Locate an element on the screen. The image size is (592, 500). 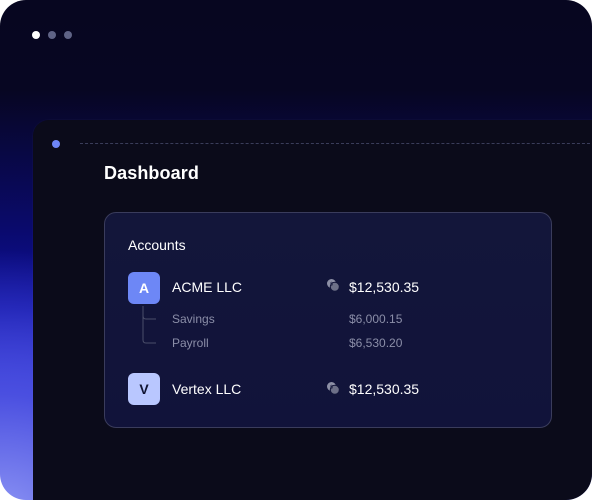
page-title: Dashboard is located at coordinates (151, 173).